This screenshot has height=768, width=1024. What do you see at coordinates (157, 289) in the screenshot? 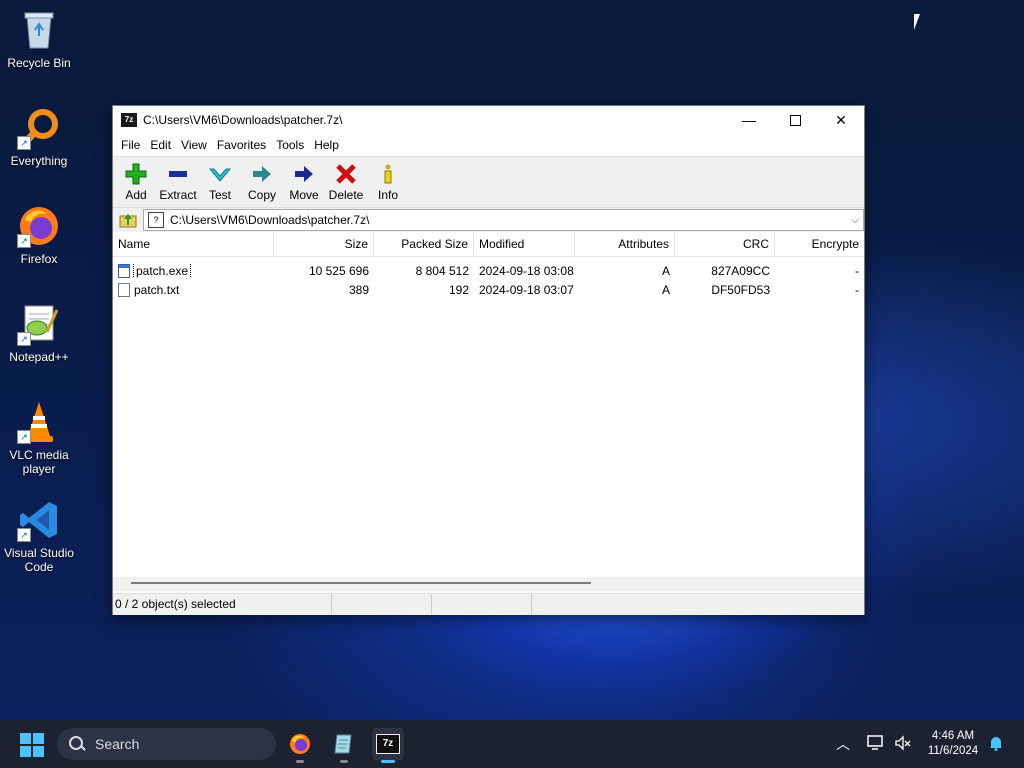
I see `file-name: patch.txt` at bounding box center [157, 289].